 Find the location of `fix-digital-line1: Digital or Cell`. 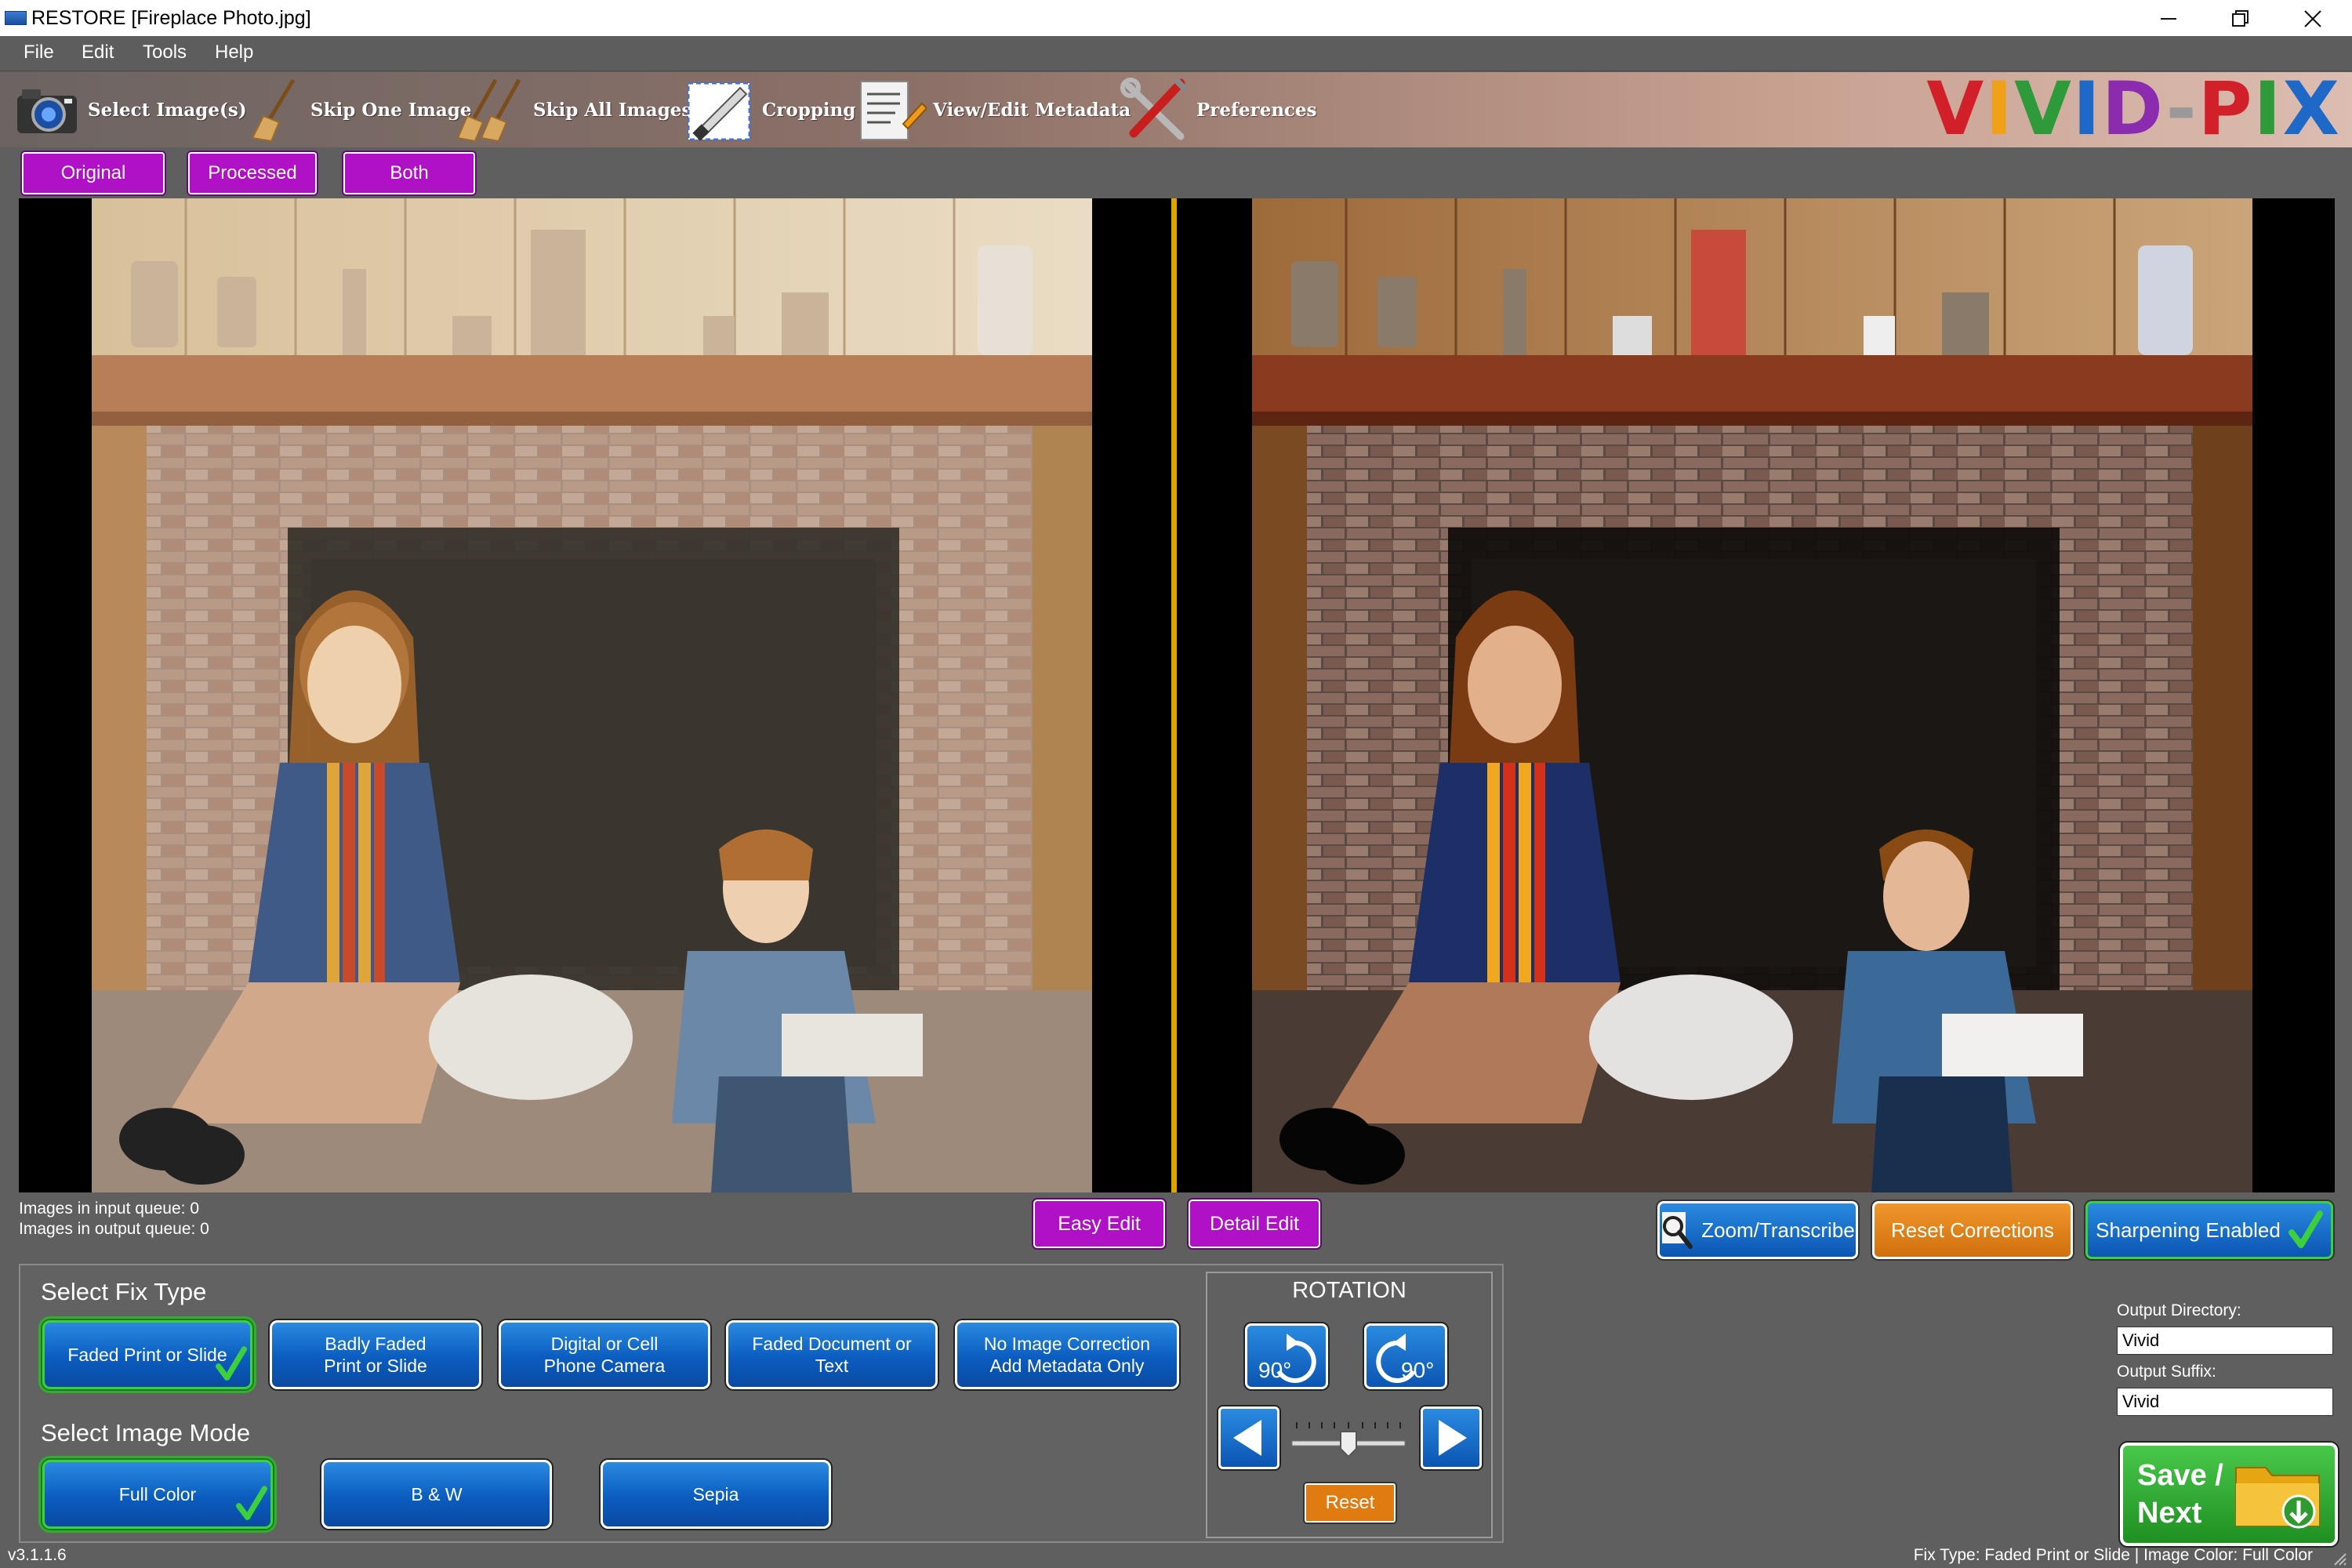

fix-digital-line1: Digital or Cell is located at coordinates (604, 1344).